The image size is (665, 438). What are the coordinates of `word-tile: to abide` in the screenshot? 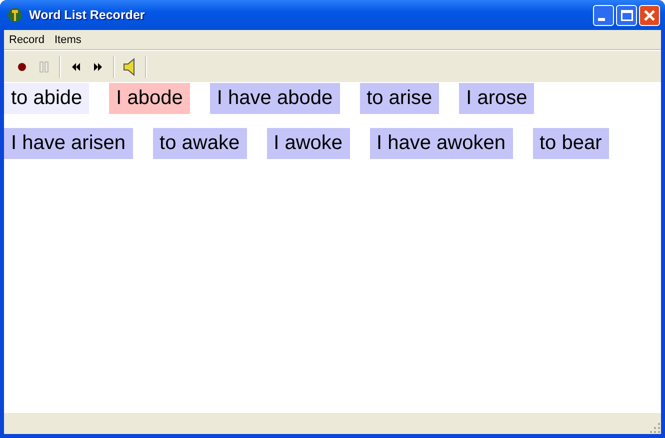 It's located at (47, 98).